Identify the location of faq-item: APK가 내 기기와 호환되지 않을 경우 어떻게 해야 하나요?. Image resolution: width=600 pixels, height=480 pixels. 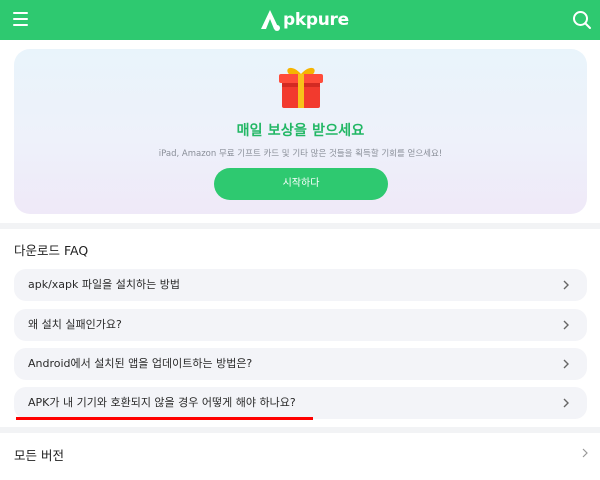
(300, 403).